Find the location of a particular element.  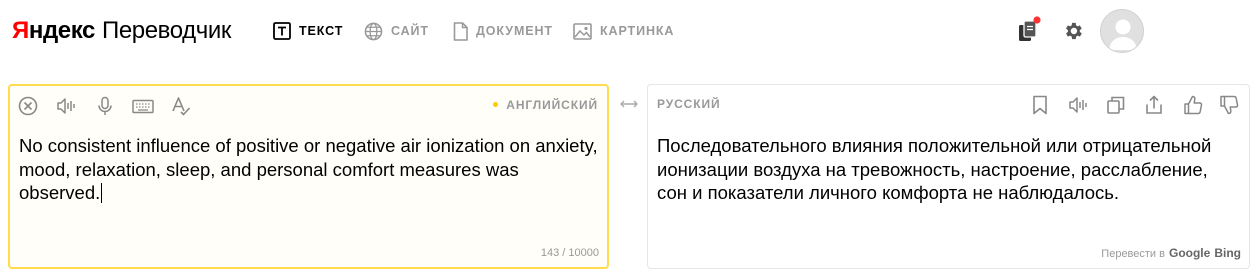

logo-ya-letter: Я is located at coordinates (20, 30).